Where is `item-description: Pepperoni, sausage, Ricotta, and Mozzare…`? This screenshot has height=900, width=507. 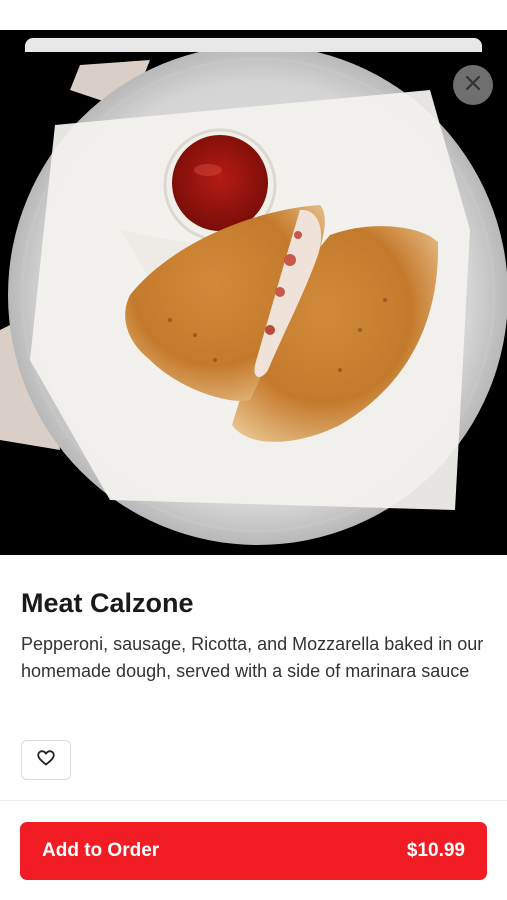 item-description: Pepperoni, sausage, Ricotta, and Mozzare… is located at coordinates (252, 657).